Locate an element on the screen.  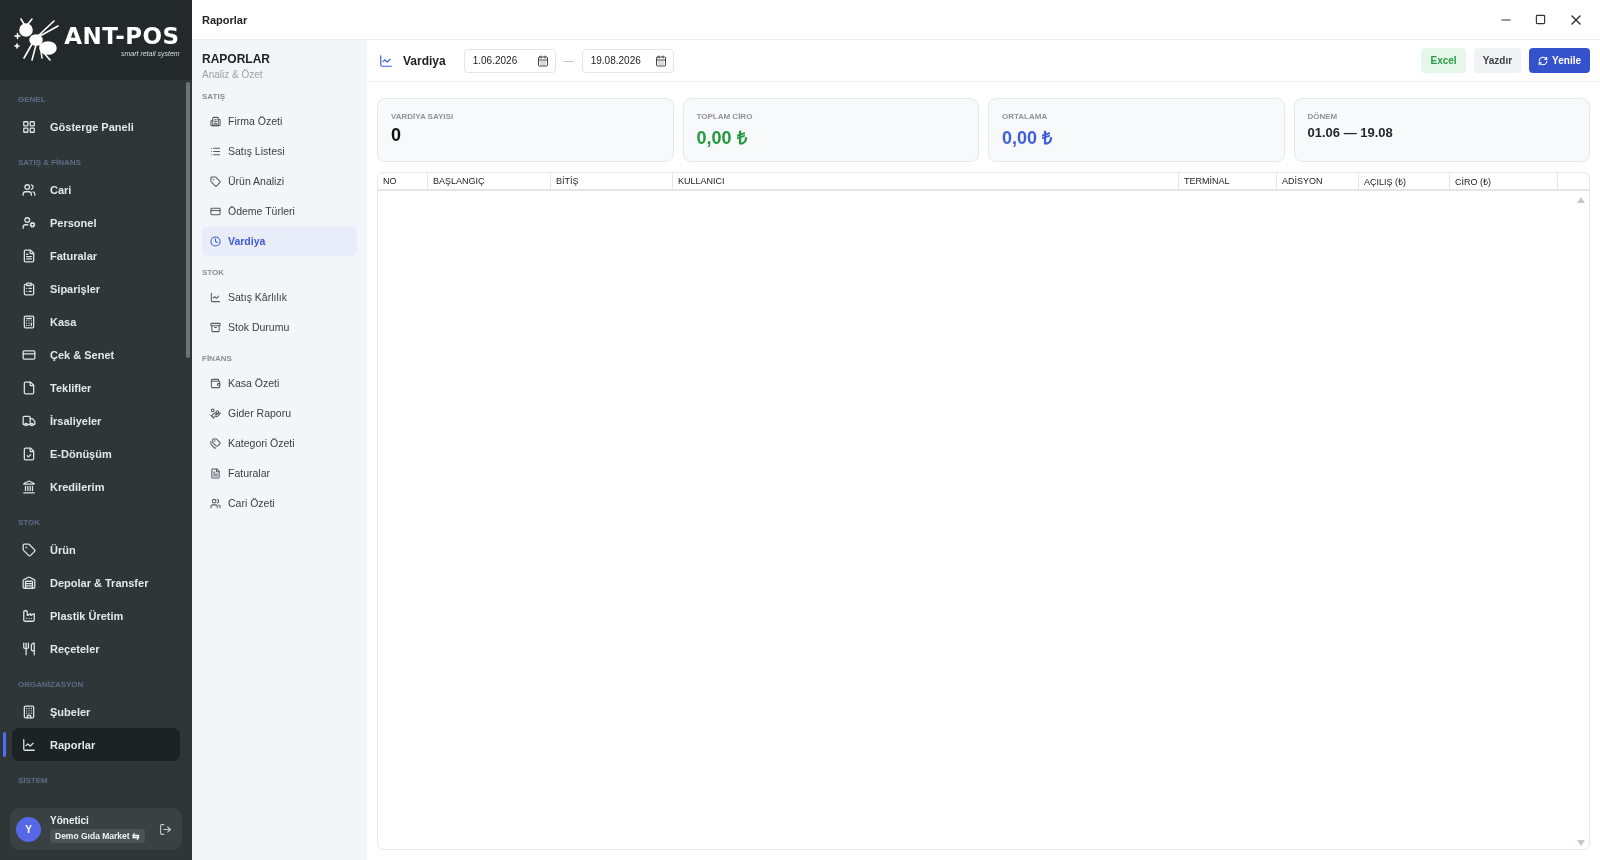
active-indicator is located at coordinates (4, 744).